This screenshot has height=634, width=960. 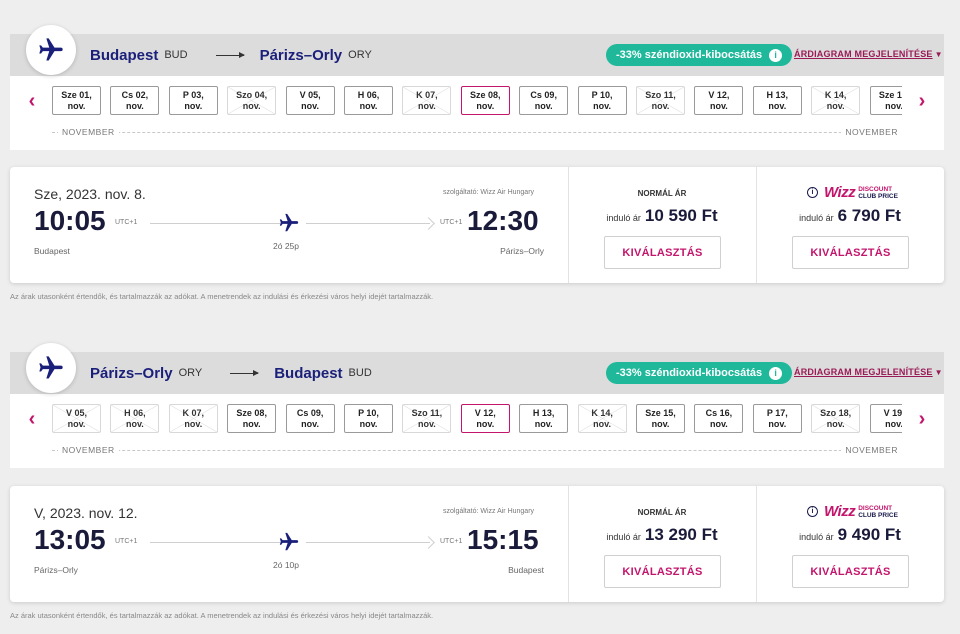 What do you see at coordinates (681, 215) in the screenshot?
I see `normal-price-amount: 10 590 Ft` at bounding box center [681, 215].